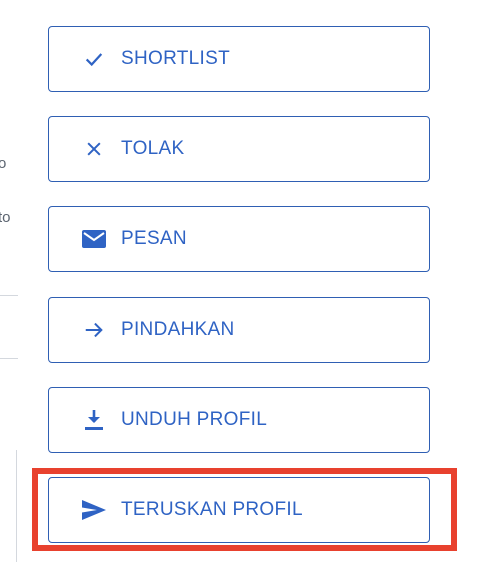 The height and width of the screenshot is (562, 490). What do you see at coordinates (239, 239) in the screenshot?
I see `message-button: PESAN` at bounding box center [239, 239].